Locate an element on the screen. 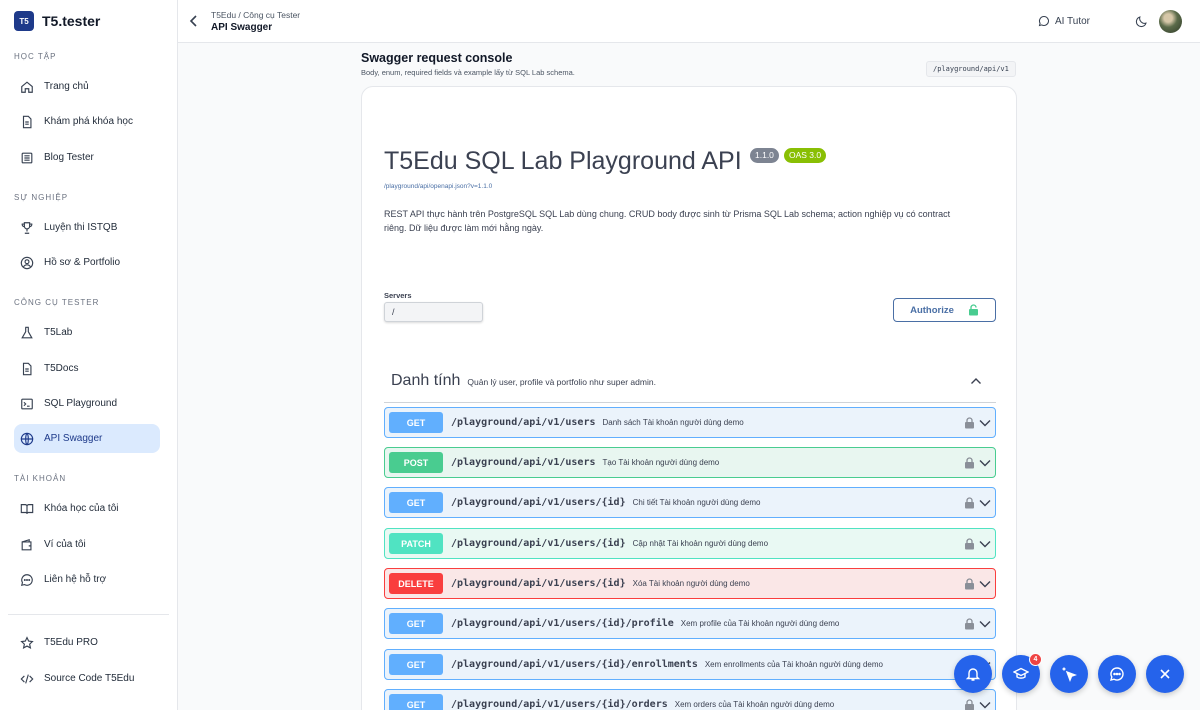 The image size is (1200, 710). flask-icon is located at coordinates (27, 332).